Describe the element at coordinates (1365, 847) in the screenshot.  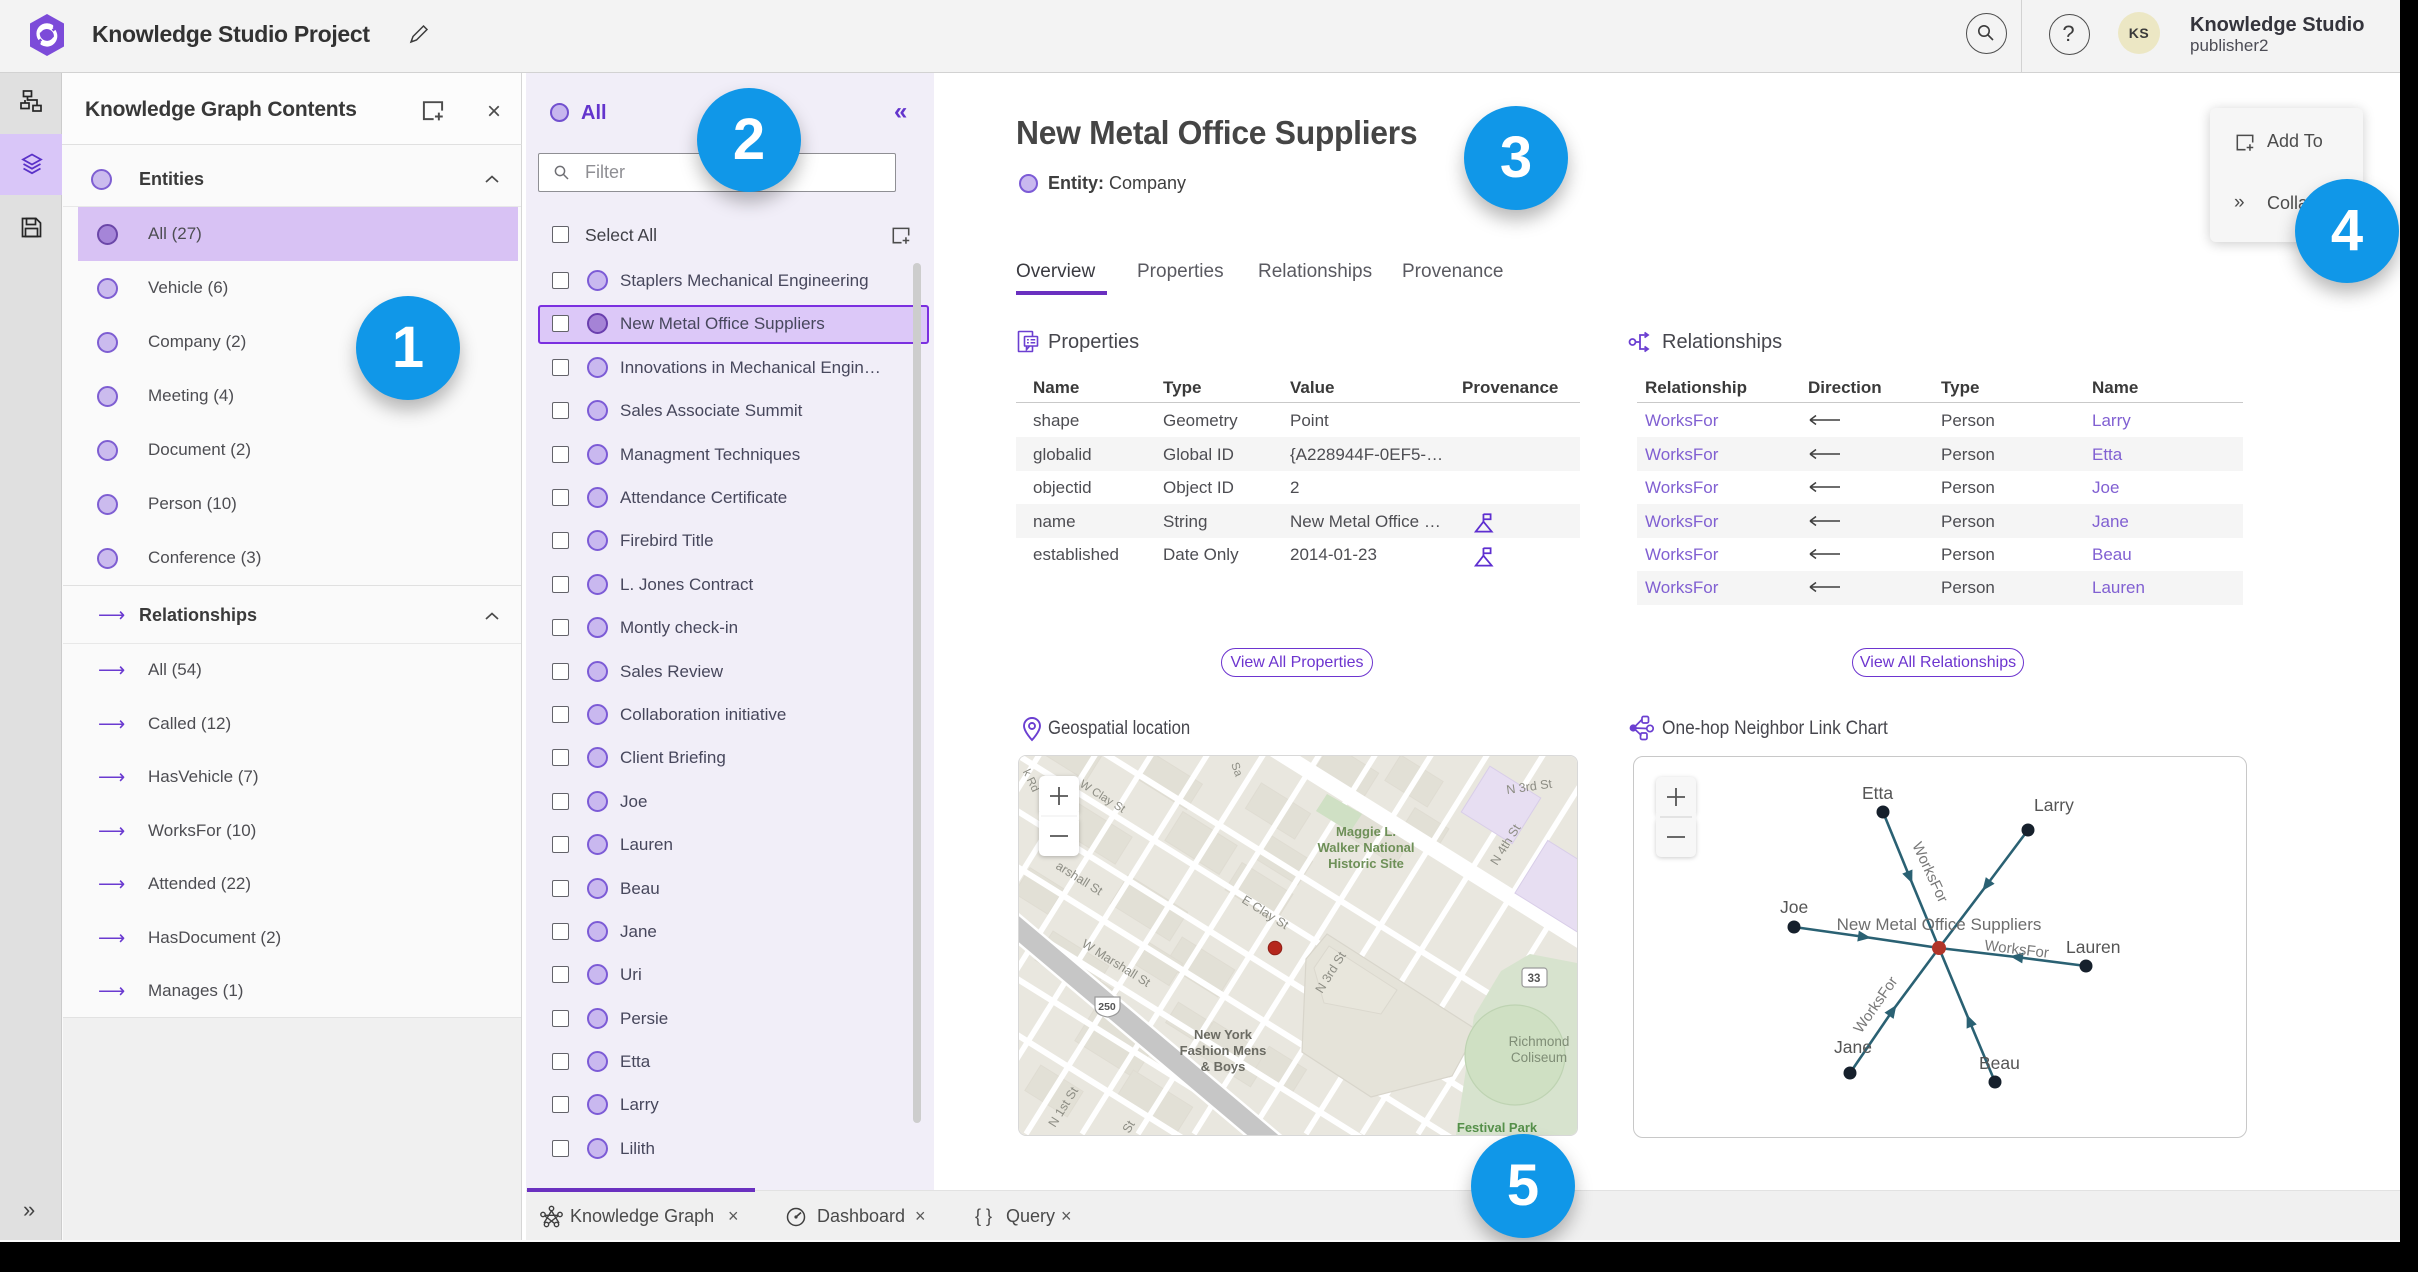
I see `svg-text: Walker National` at that location.